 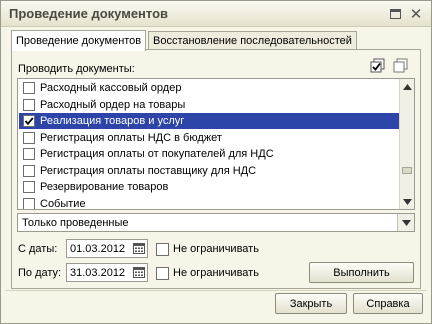 I want to click on help-button: Справка, so click(x=388, y=303).